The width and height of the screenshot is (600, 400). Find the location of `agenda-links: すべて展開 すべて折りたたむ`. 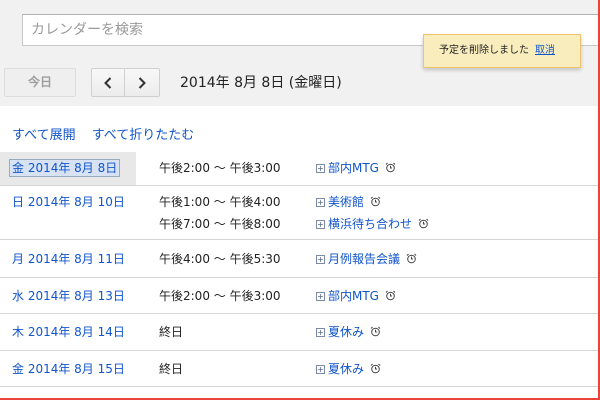

agenda-links: すべて展開 すべて折りたたむ is located at coordinates (109, 133).